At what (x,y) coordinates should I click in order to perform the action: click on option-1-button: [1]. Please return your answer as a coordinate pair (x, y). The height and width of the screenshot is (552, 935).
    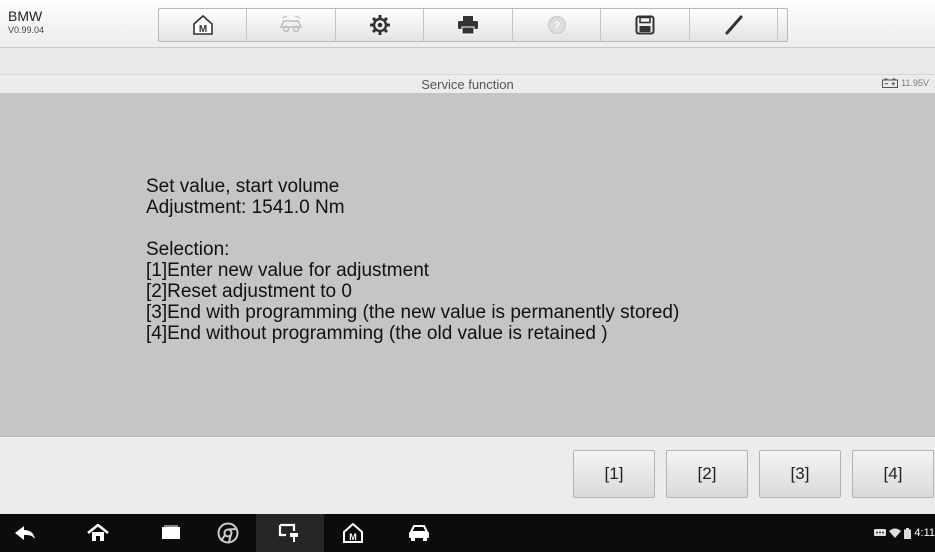
    Looking at the image, I should click on (614, 474).